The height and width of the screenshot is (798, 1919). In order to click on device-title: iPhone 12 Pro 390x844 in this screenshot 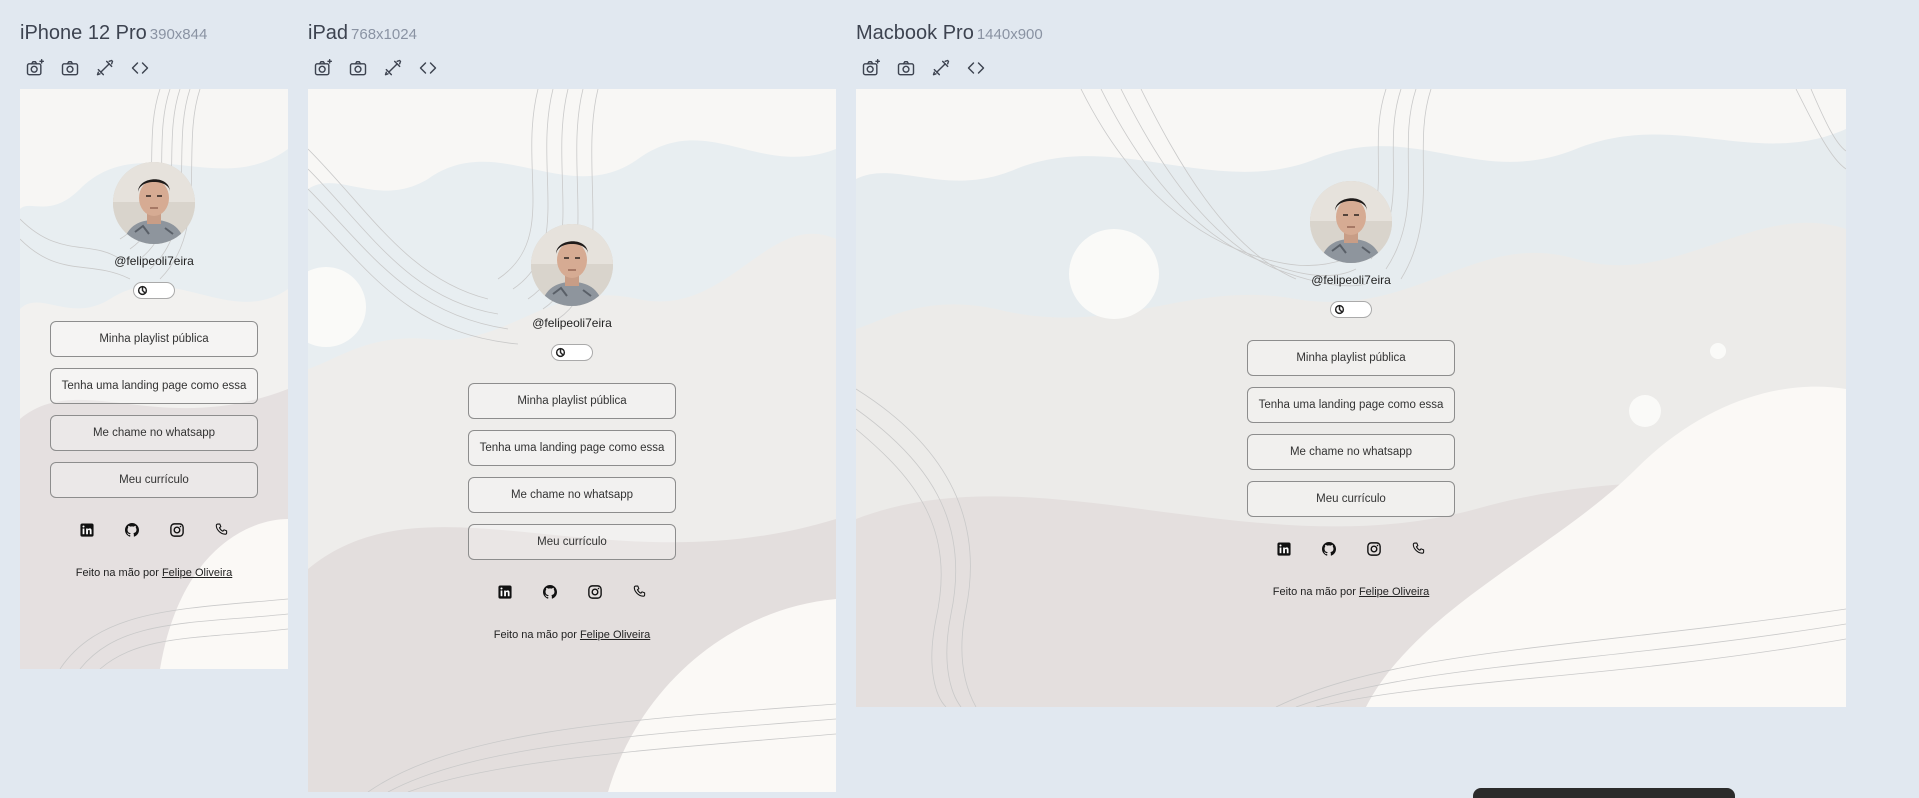, I will do `click(113, 33)`.